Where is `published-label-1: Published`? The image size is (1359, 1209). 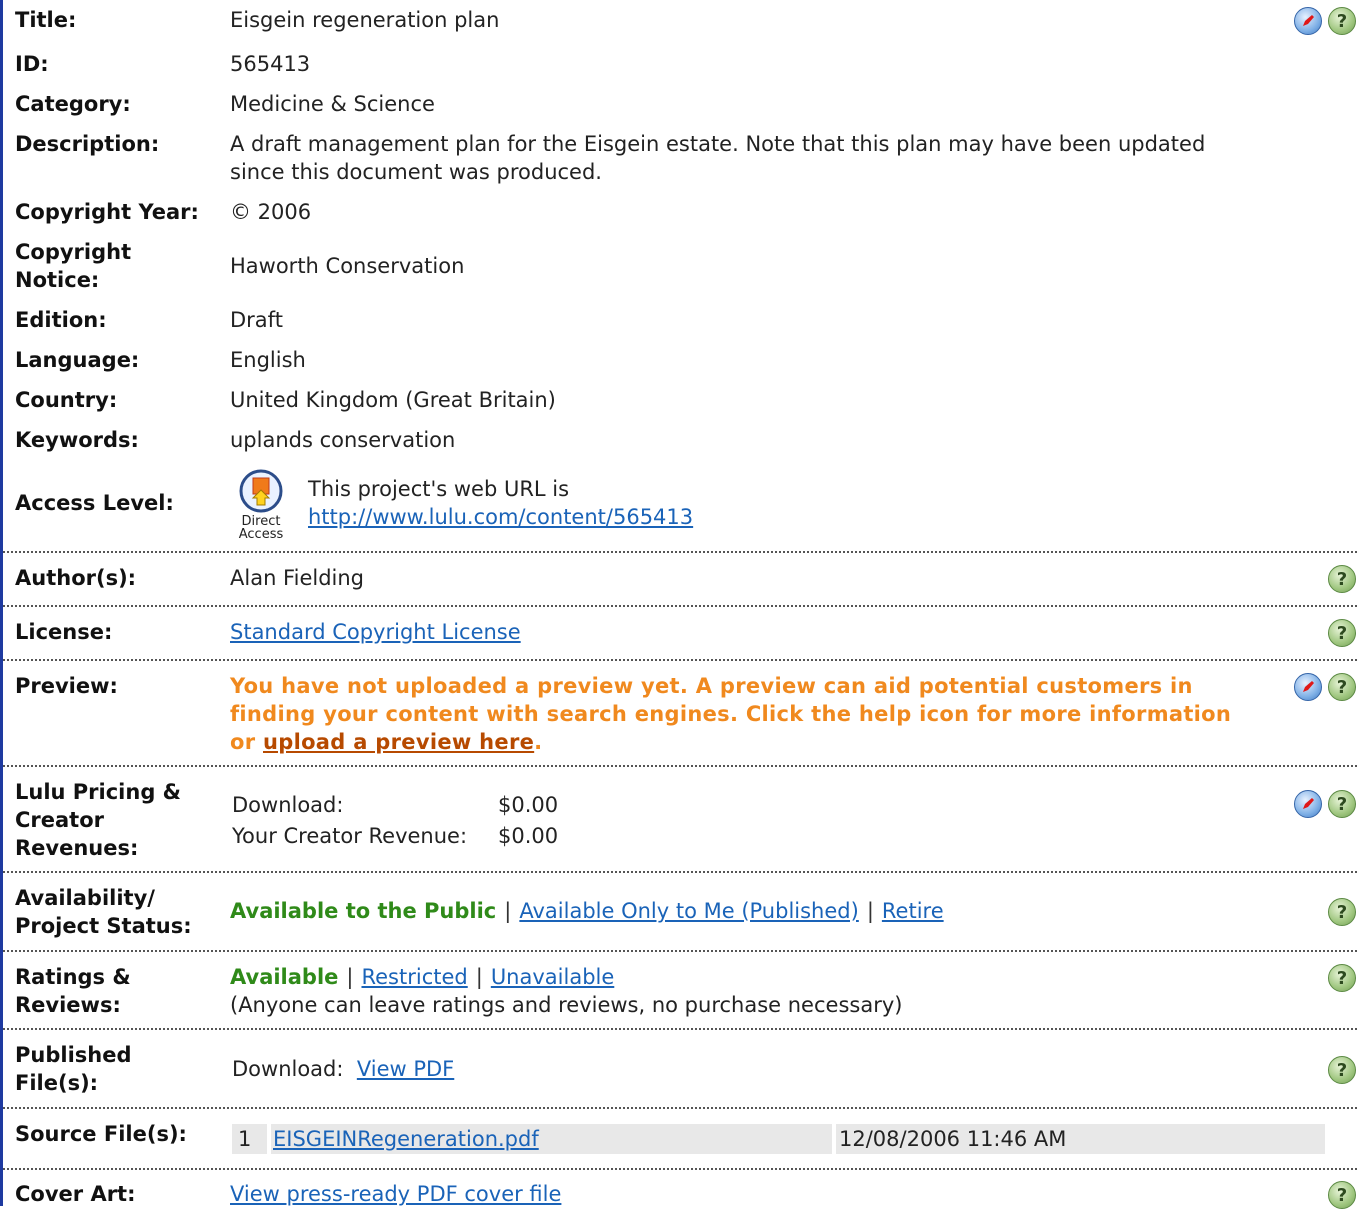
published-label-1: Published is located at coordinates (73, 1055).